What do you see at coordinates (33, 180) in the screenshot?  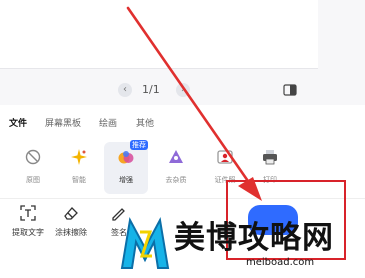 I see `filter-label: 原图` at bounding box center [33, 180].